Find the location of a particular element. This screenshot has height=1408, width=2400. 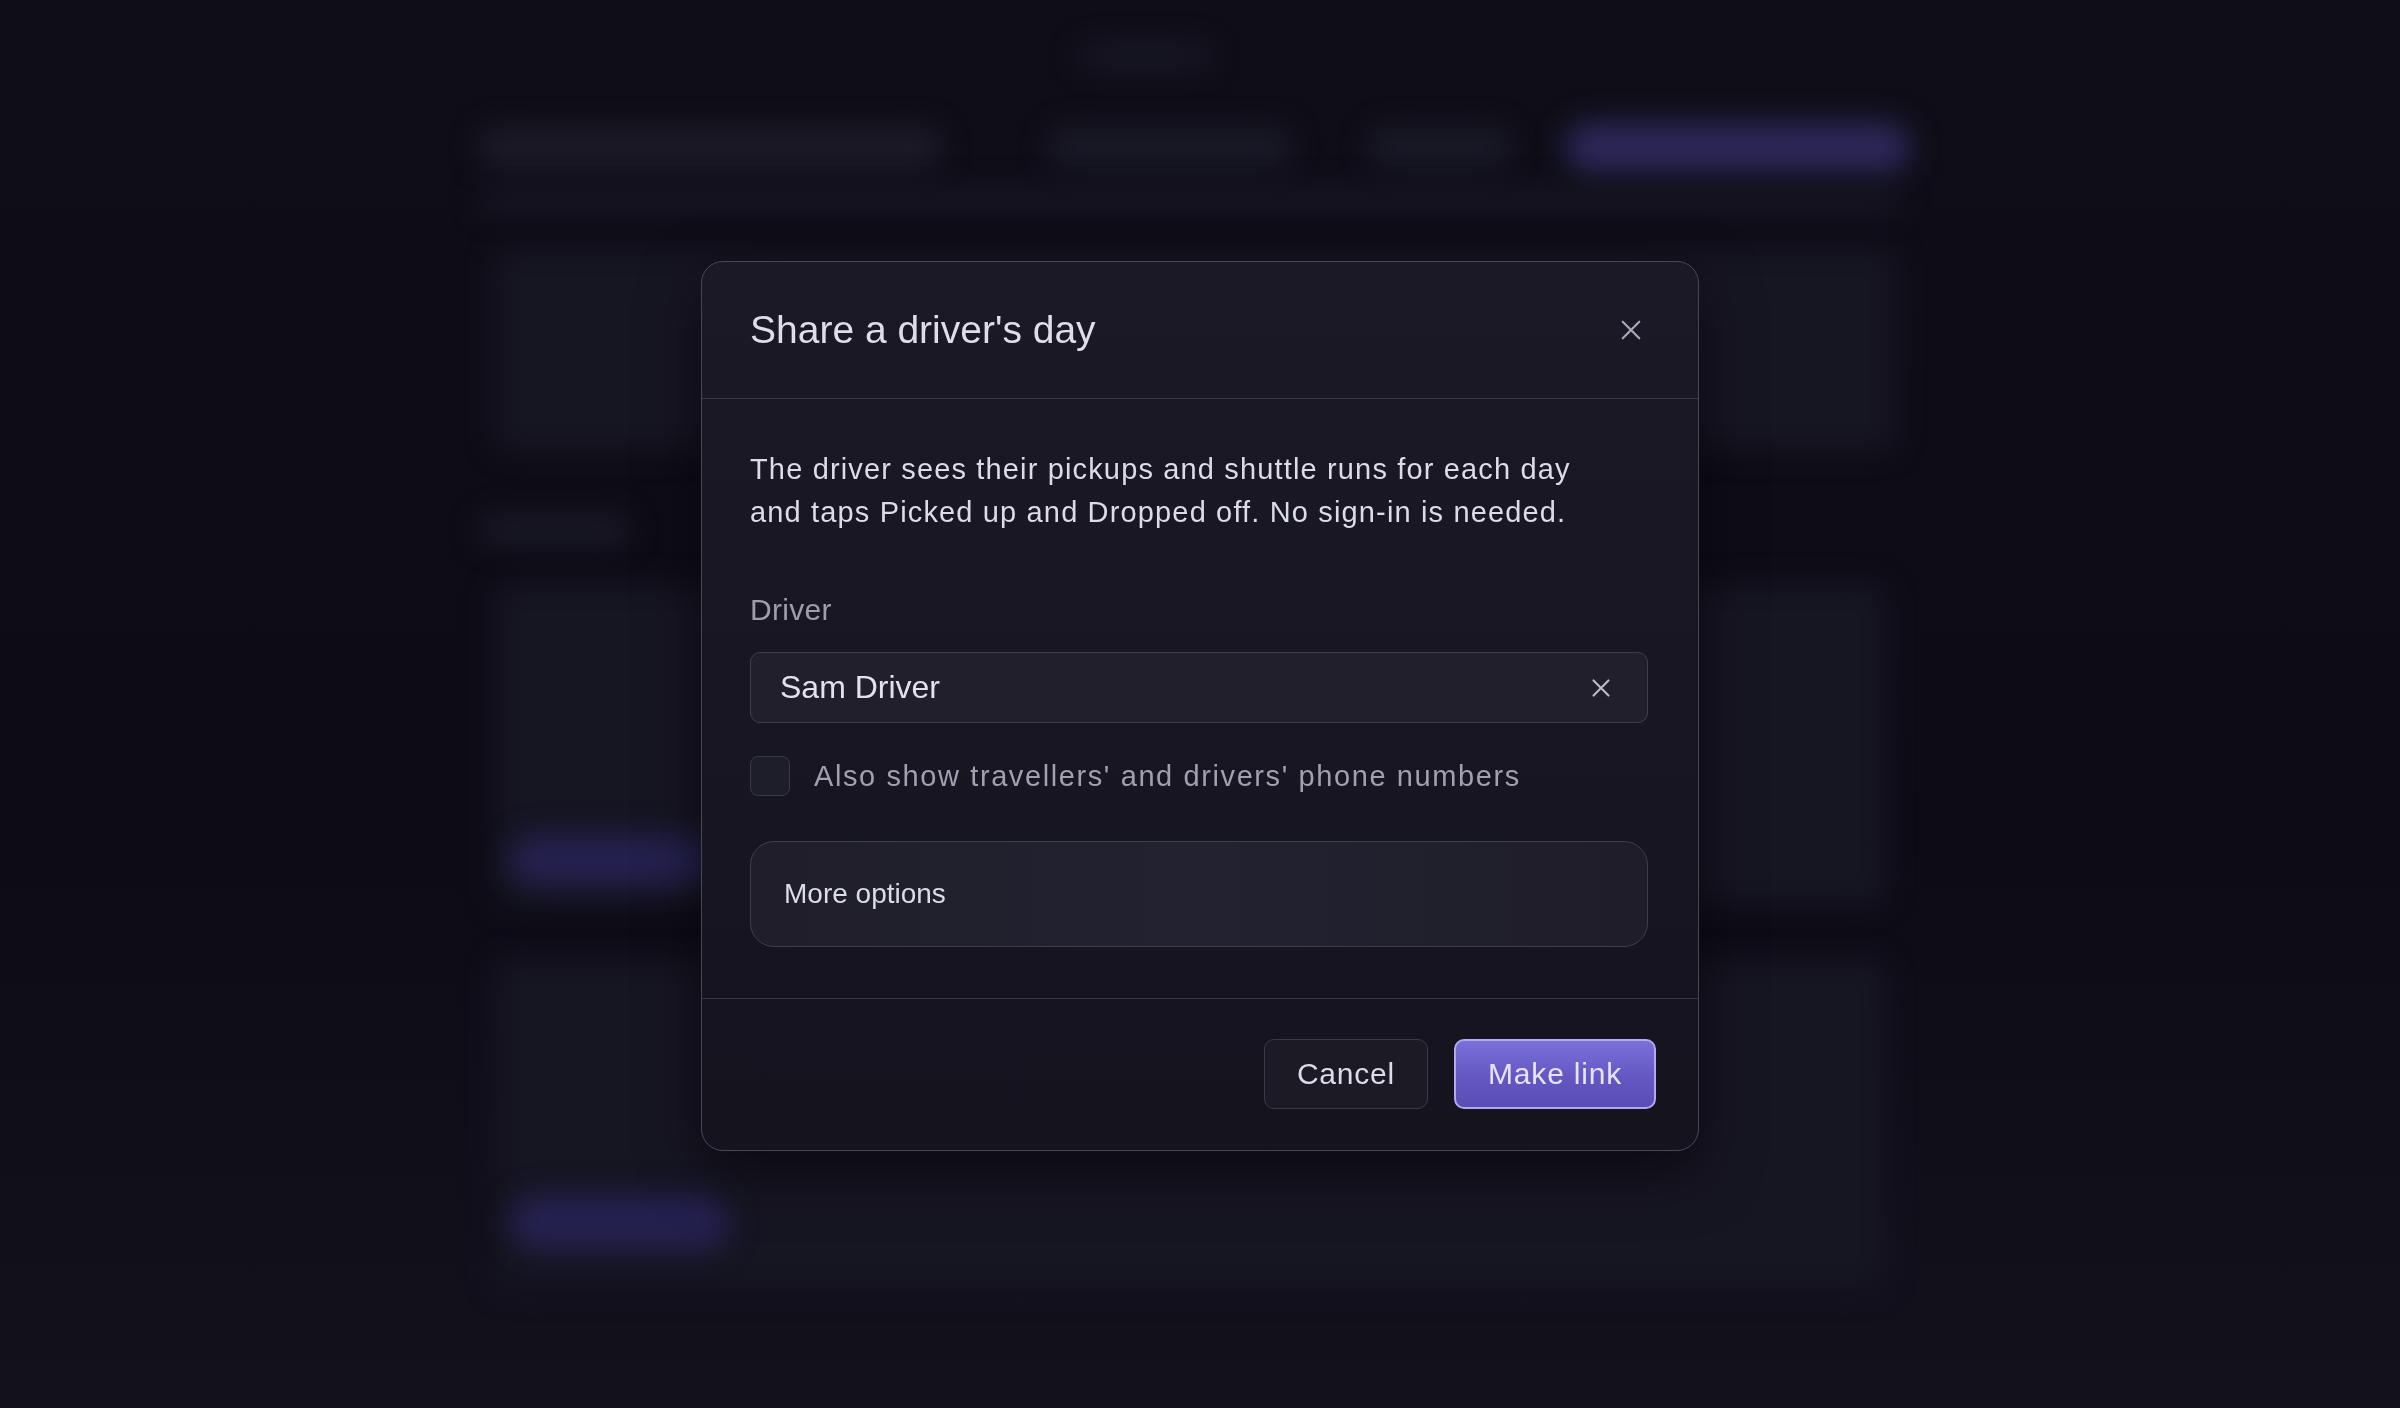

dialog-description: The driver sees their pickups and shuttle runs for each day and taps Picked up and Dropped off. No sign-in is needed. is located at coordinates (1161, 491).